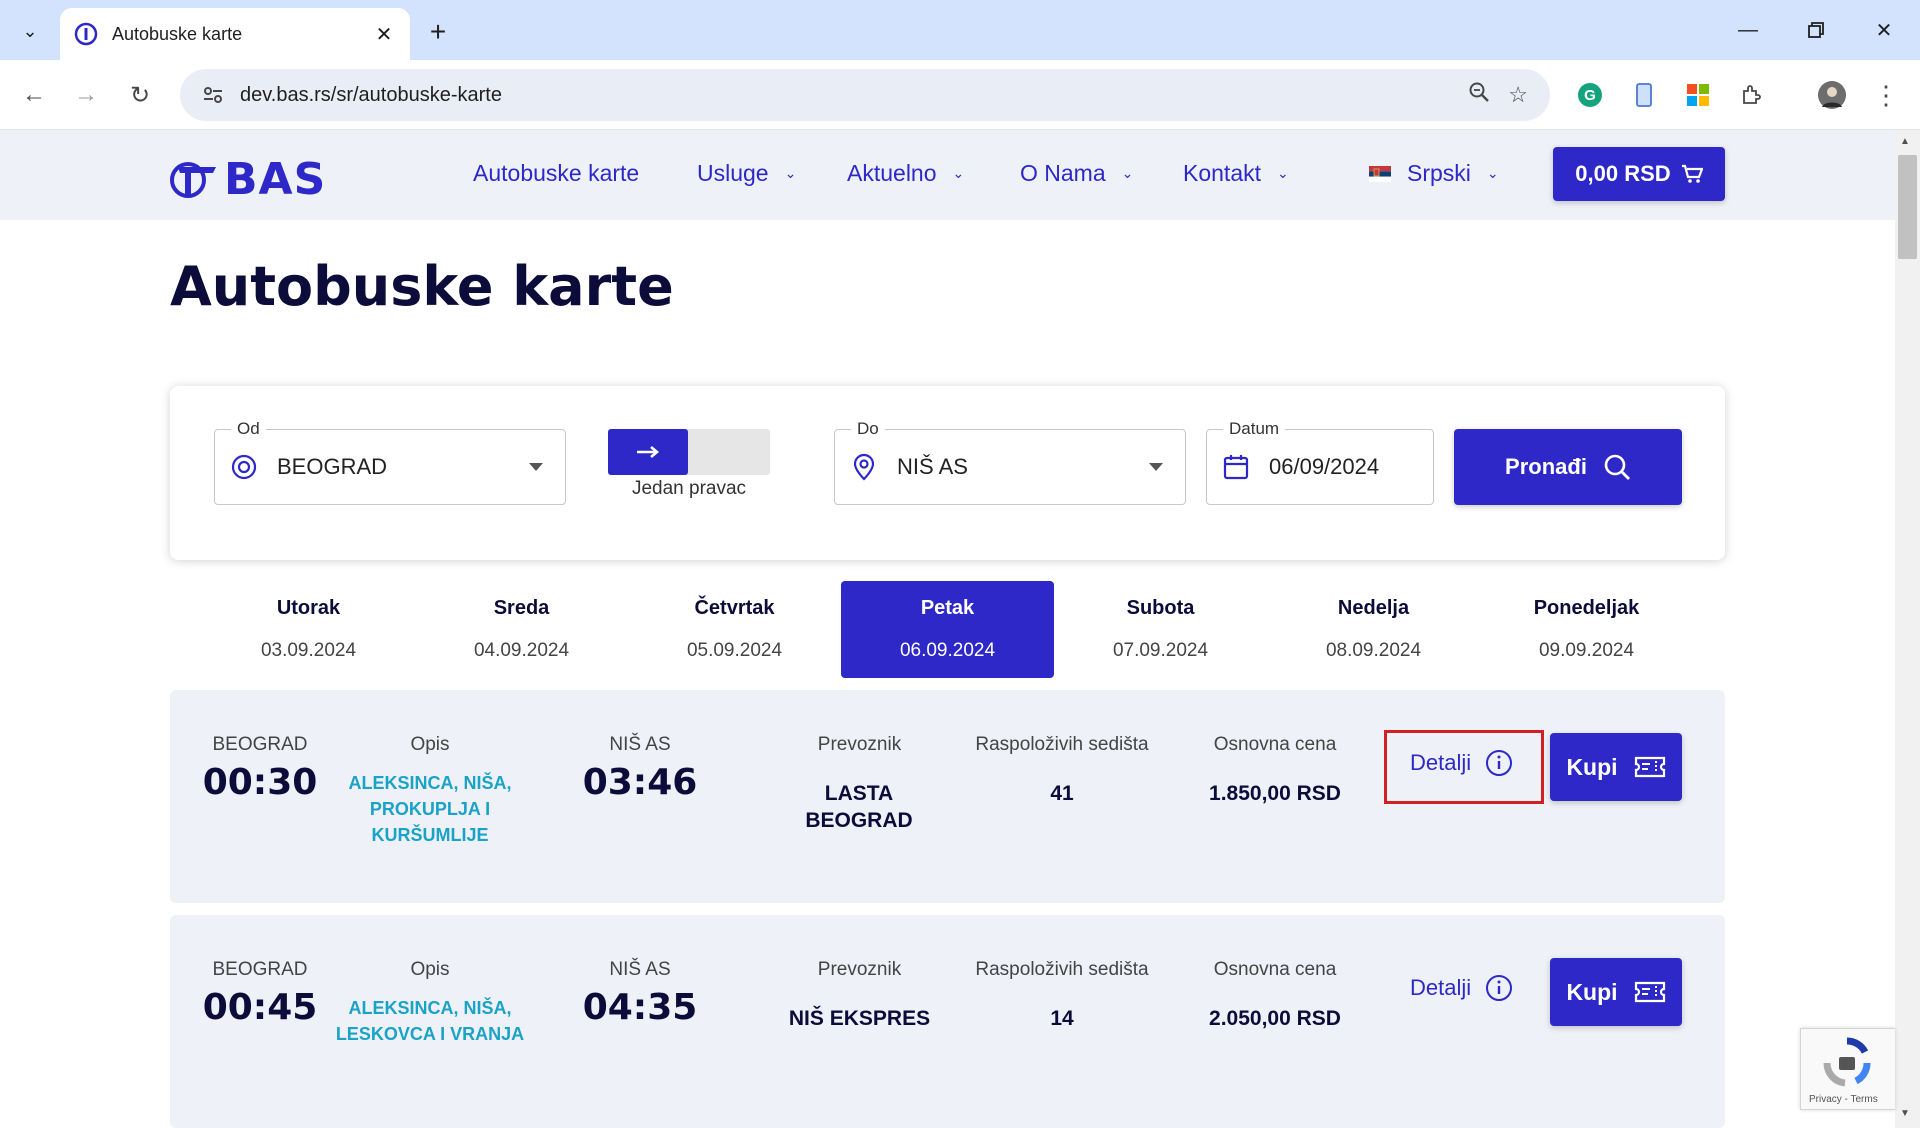 The image size is (1920, 1128). Describe the element at coordinates (1156, 467) in the screenshot. I see `caret-down-icon` at that location.